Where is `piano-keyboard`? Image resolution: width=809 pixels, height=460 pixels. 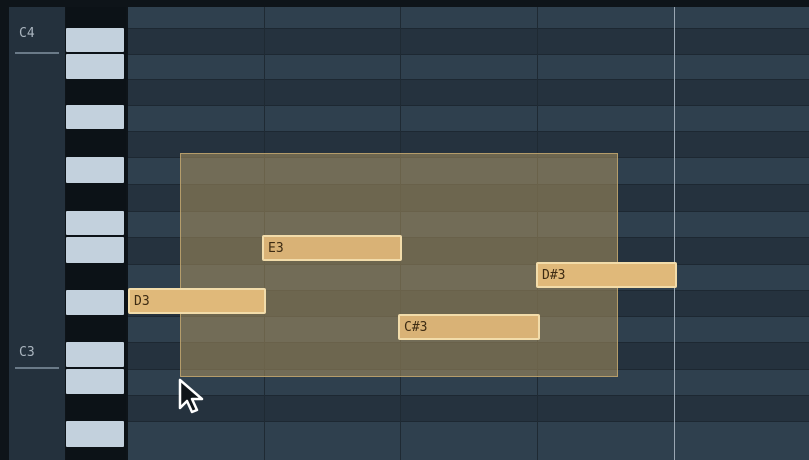 piano-keyboard is located at coordinates (96, 233).